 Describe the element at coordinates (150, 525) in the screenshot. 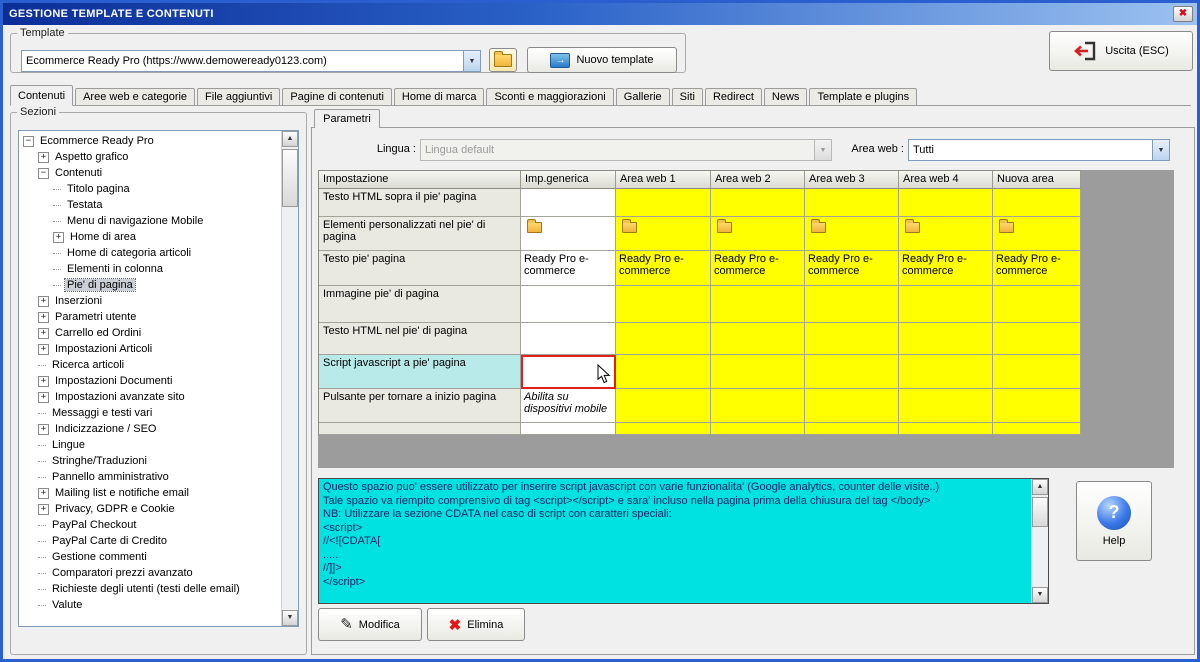

I see `tree-item: PayPal Checkout` at that location.